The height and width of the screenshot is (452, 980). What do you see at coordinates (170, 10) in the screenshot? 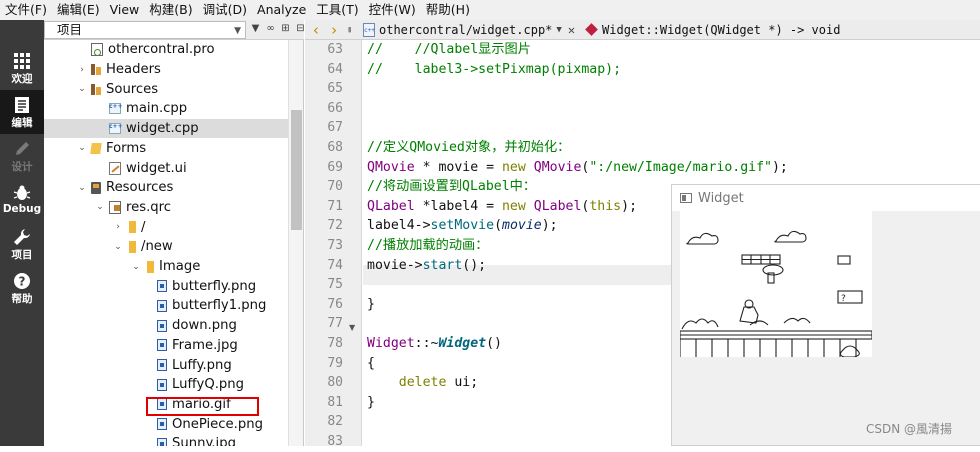
I see `menu-build: 构建(B)` at bounding box center [170, 10].